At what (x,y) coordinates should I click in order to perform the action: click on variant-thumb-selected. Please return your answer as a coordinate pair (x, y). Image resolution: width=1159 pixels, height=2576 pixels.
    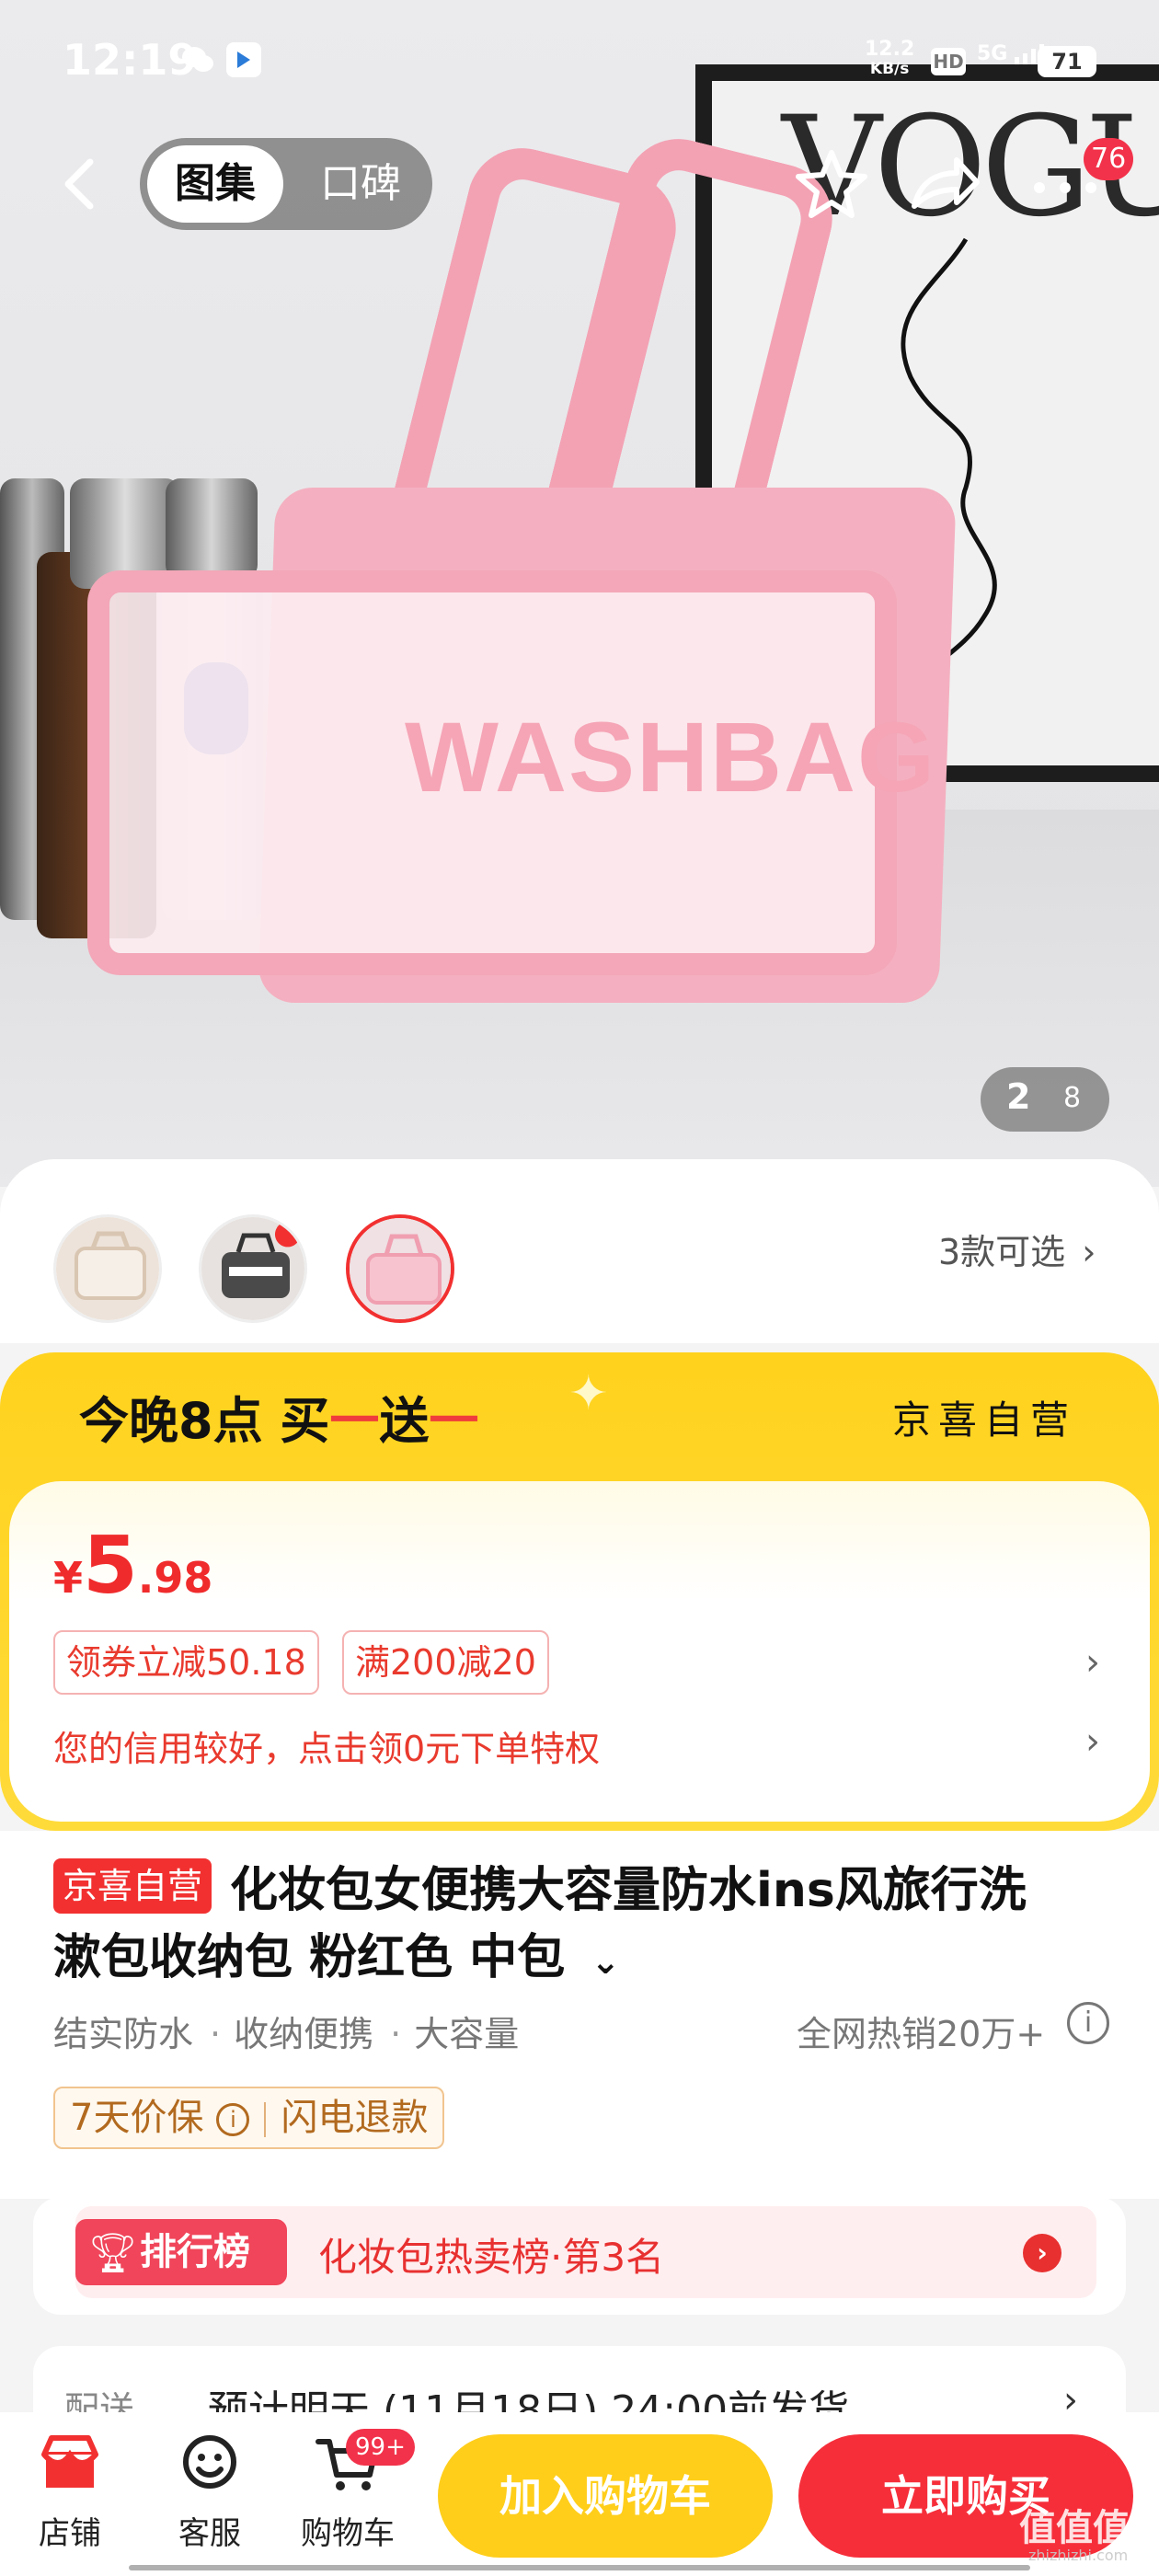
    Looking at the image, I should click on (400, 1268).